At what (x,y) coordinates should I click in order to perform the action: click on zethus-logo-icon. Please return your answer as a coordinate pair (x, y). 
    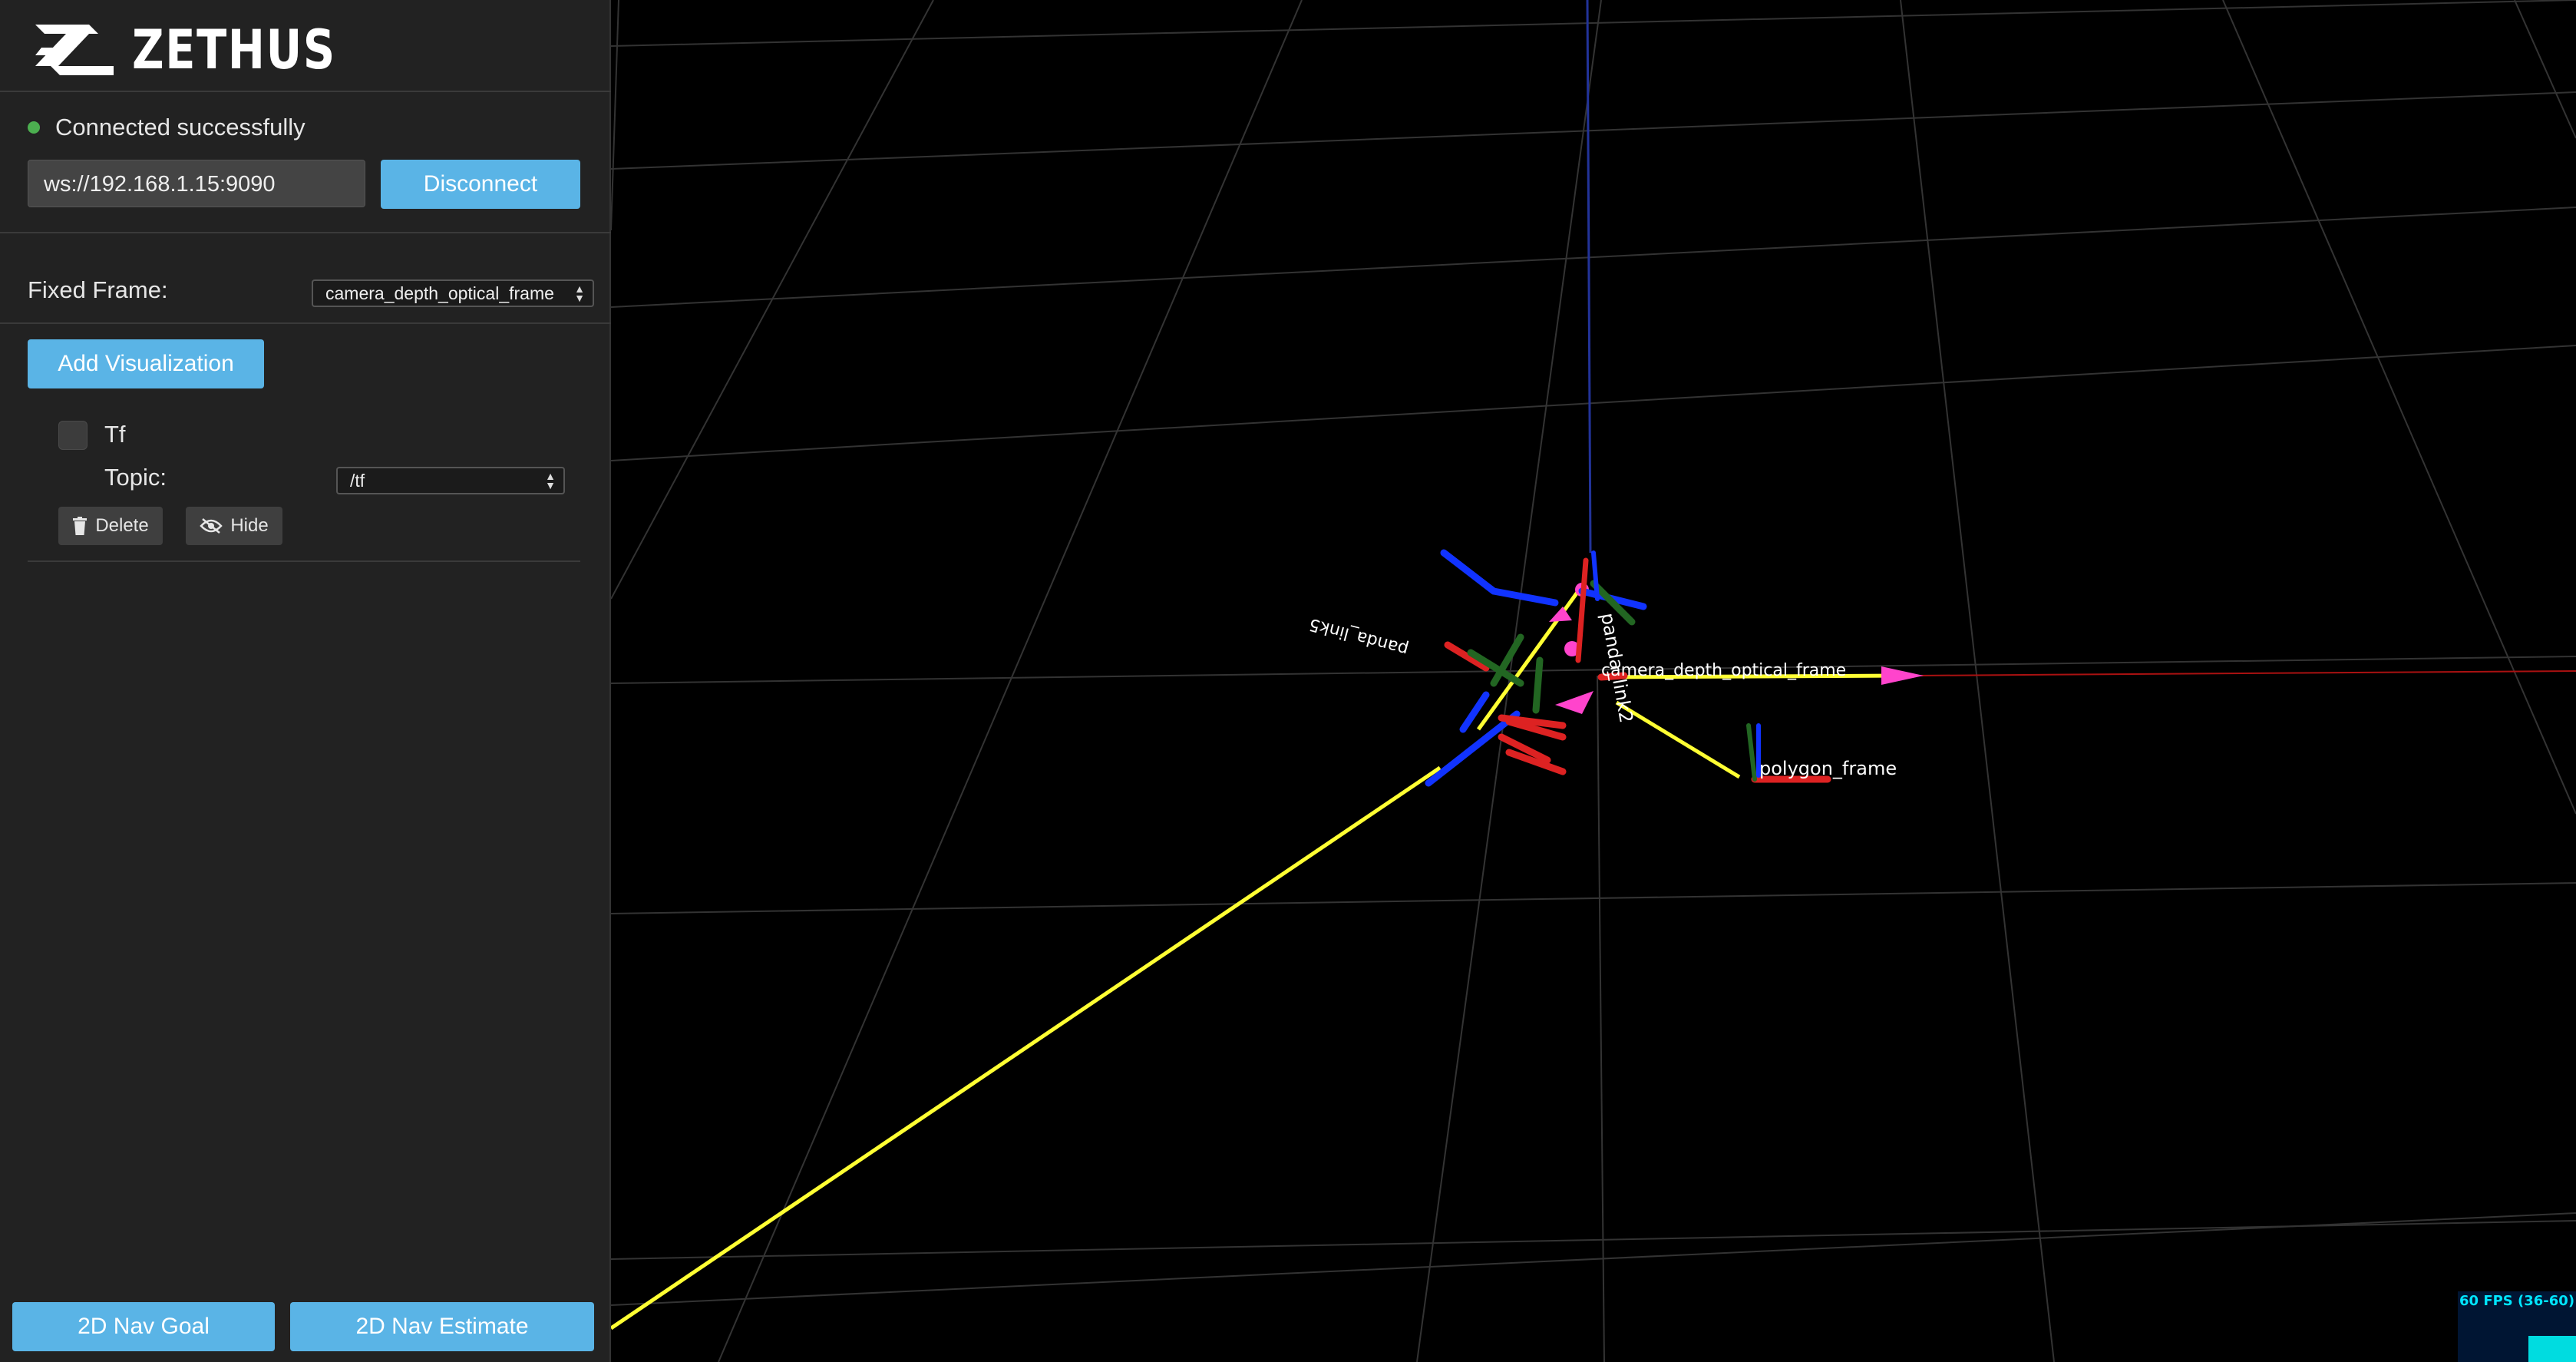
    Looking at the image, I should click on (74, 50).